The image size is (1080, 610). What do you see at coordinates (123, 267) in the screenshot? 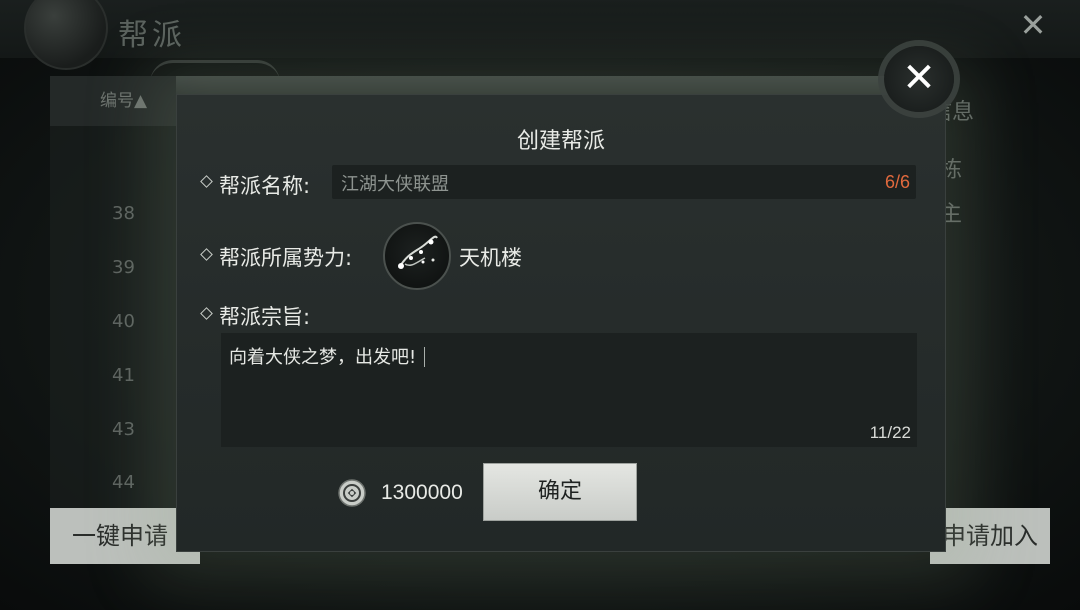
I see `row-number: 39` at bounding box center [123, 267].